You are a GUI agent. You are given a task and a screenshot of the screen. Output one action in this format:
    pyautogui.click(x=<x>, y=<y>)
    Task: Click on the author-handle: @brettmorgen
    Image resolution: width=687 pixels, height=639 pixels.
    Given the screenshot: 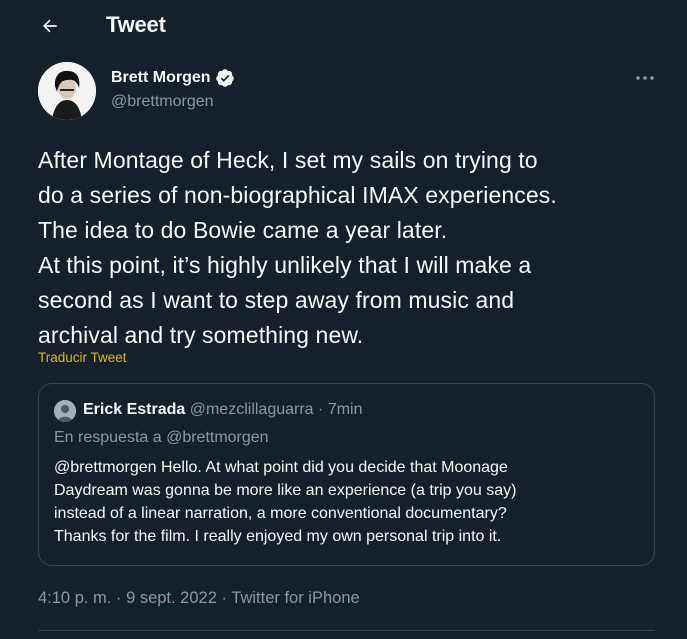 What is the action you would take?
    pyautogui.click(x=162, y=102)
    